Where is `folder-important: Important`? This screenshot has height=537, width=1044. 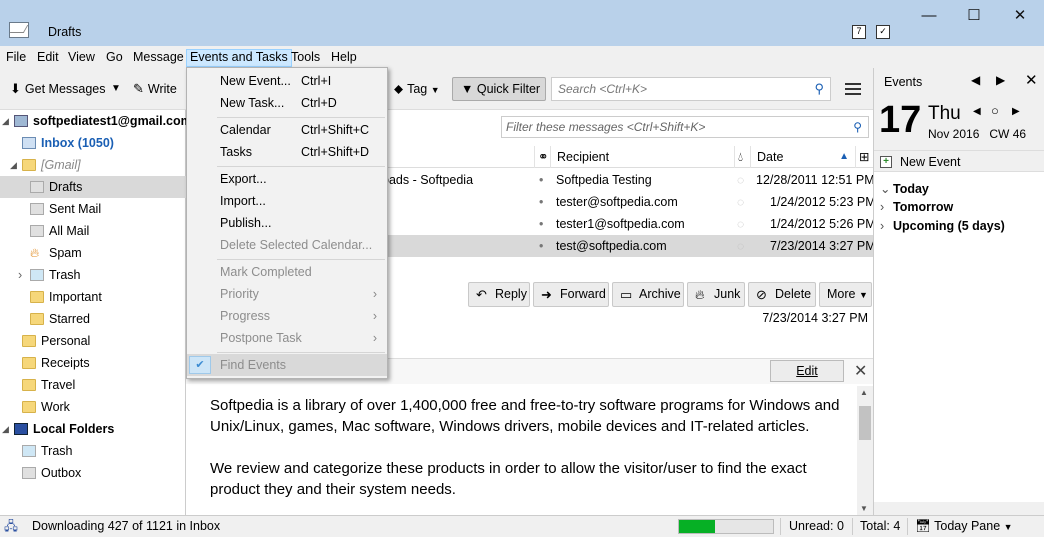 folder-important: Important is located at coordinates (93, 297).